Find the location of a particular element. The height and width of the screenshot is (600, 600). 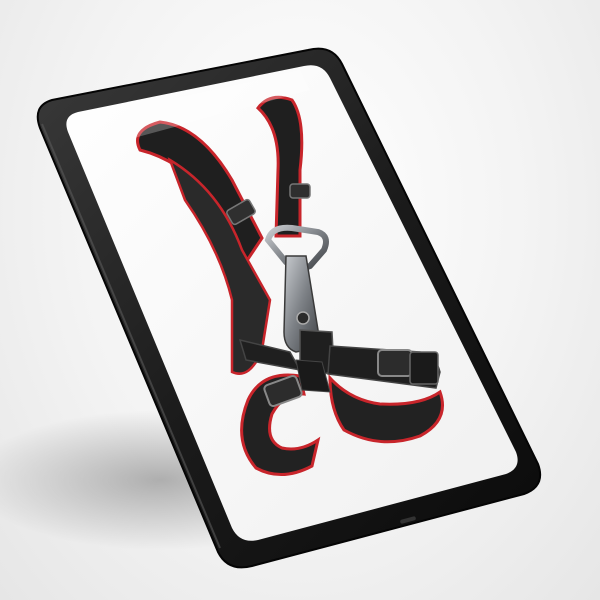

hip-buckle-tail is located at coordinates (424, 368).